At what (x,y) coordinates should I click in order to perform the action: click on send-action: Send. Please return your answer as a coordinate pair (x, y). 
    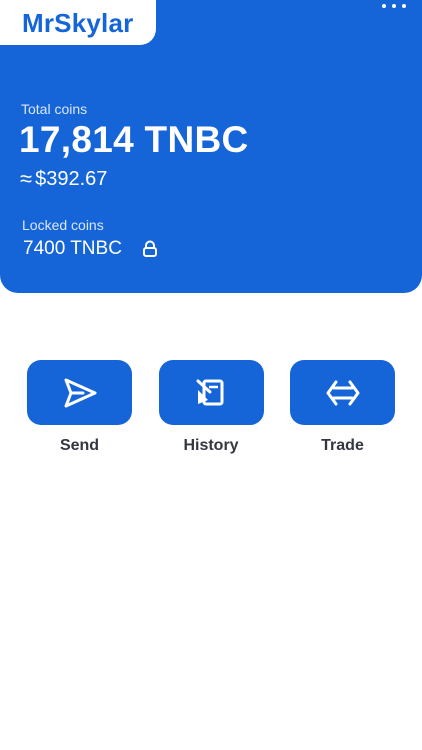
    Looking at the image, I should click on (79, 410).